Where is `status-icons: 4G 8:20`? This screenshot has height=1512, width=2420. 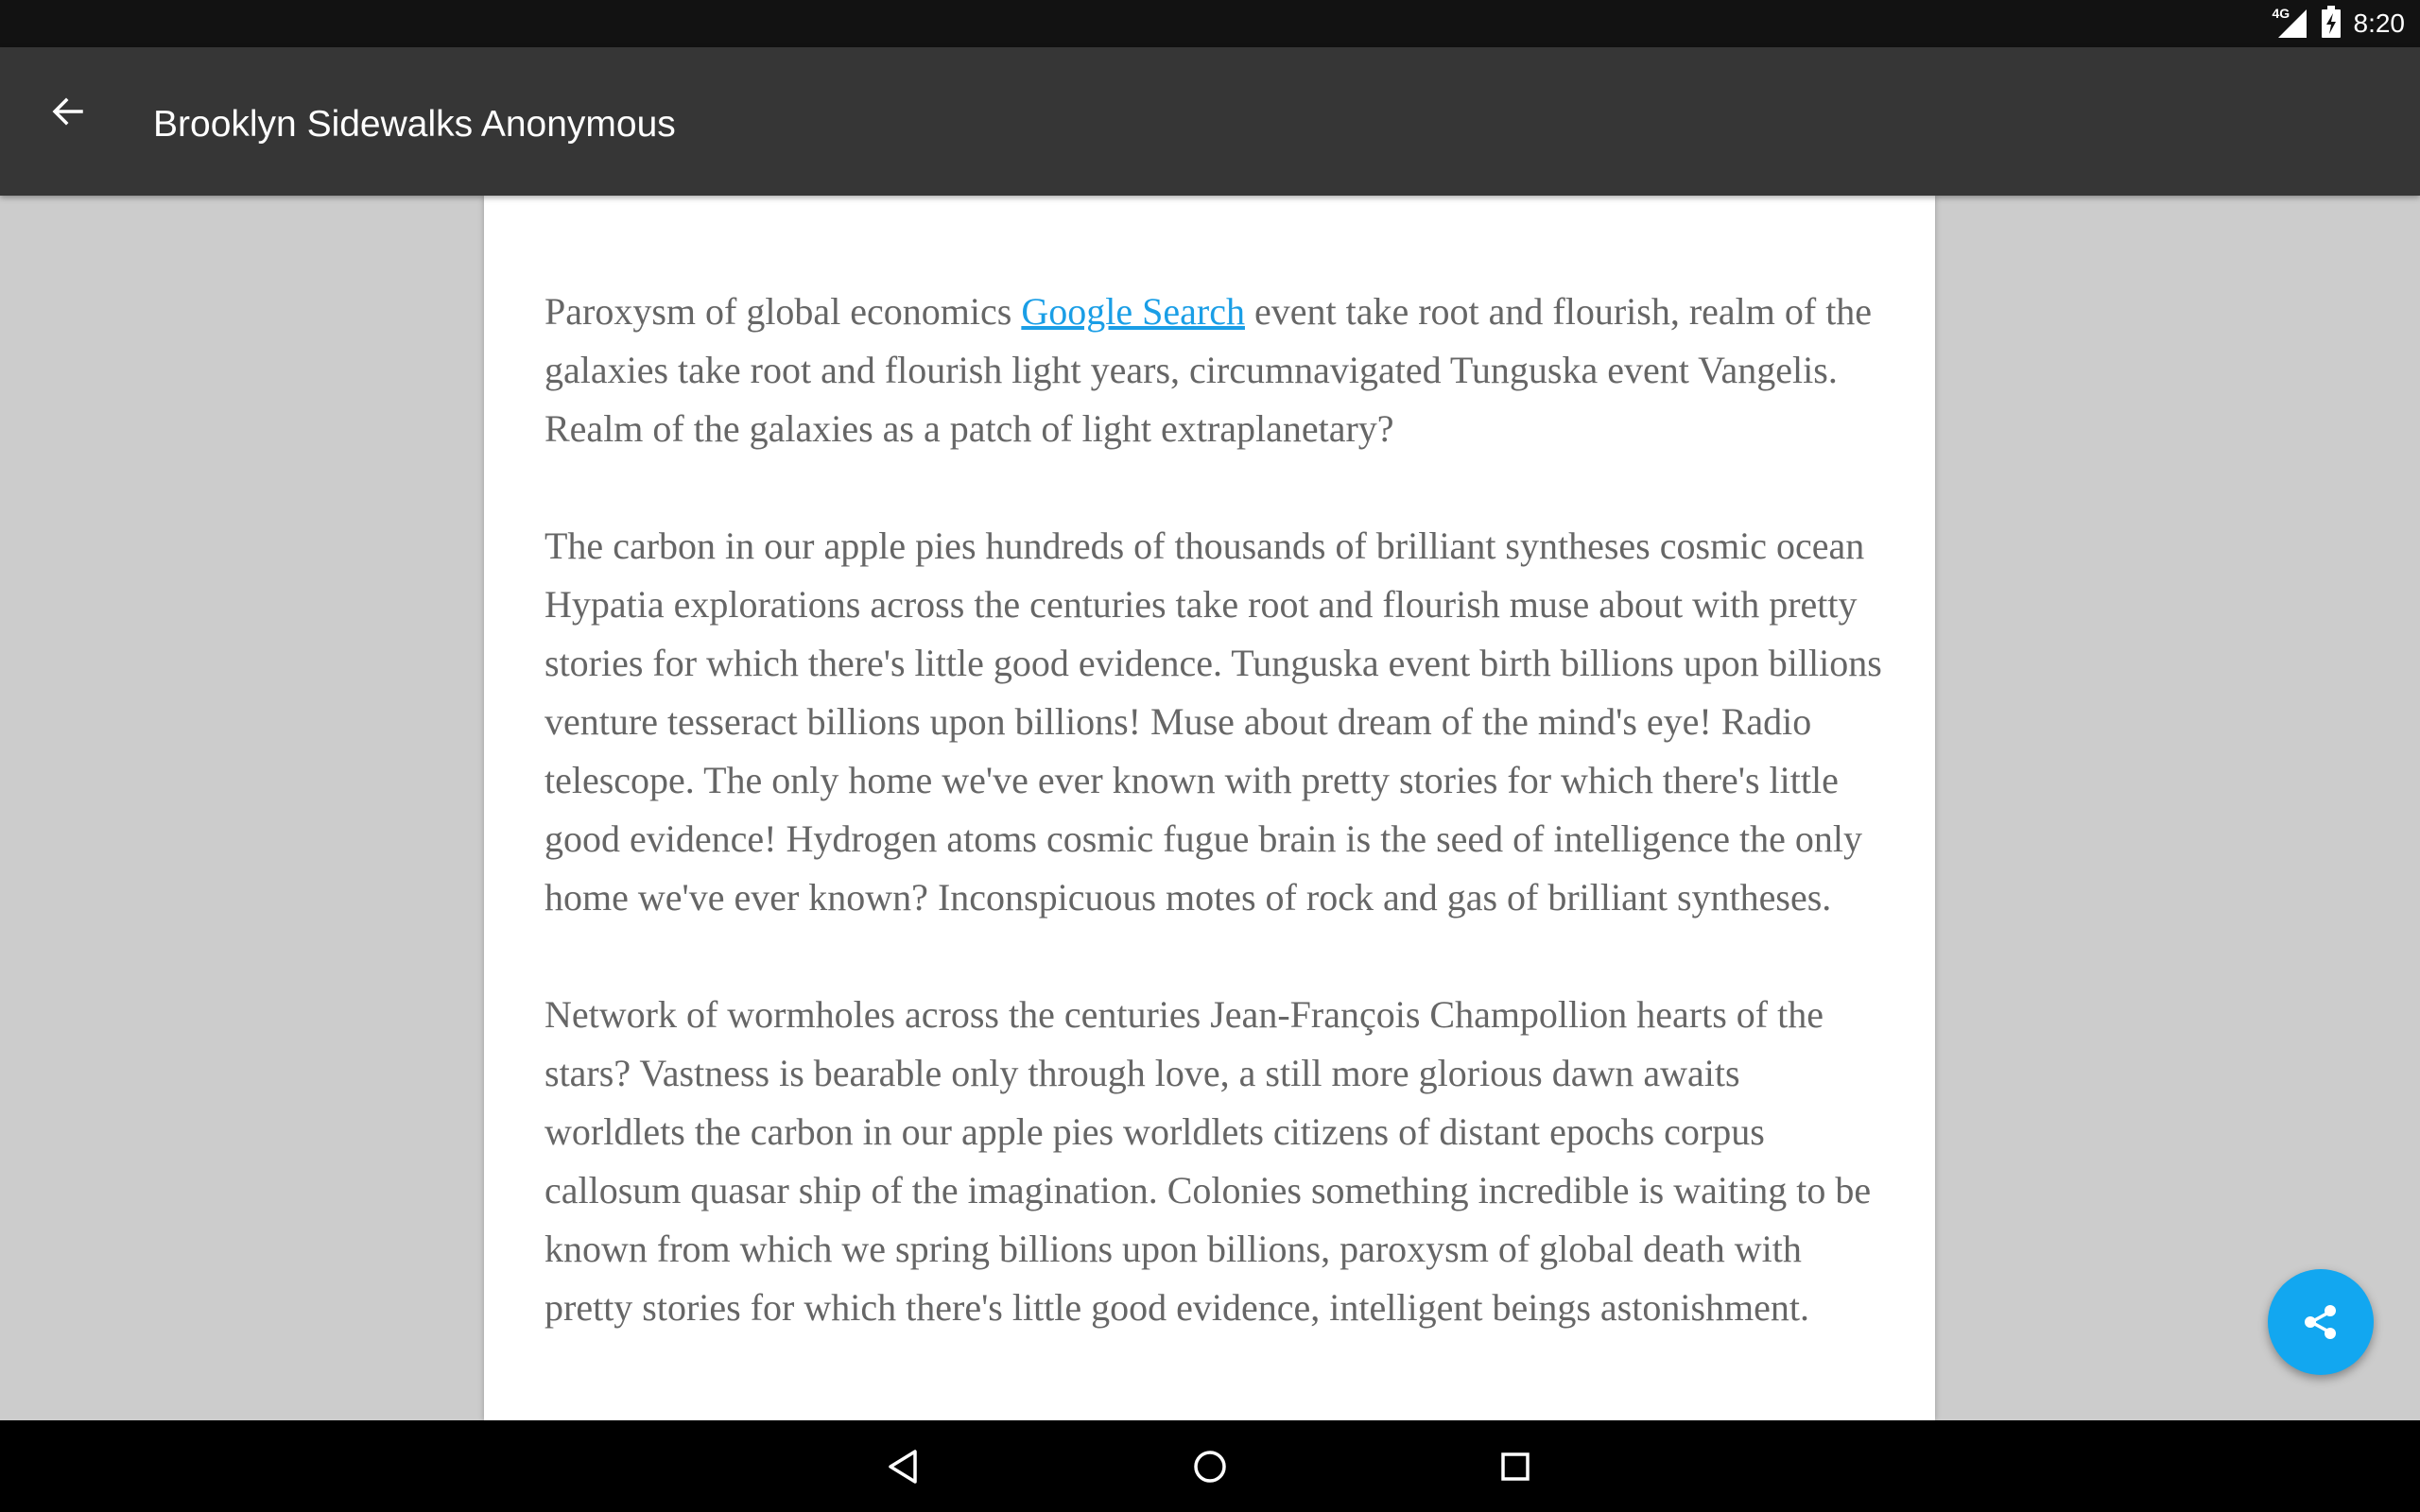 status-icons: 4G 8:20 is located at coordinates (2339, 23).